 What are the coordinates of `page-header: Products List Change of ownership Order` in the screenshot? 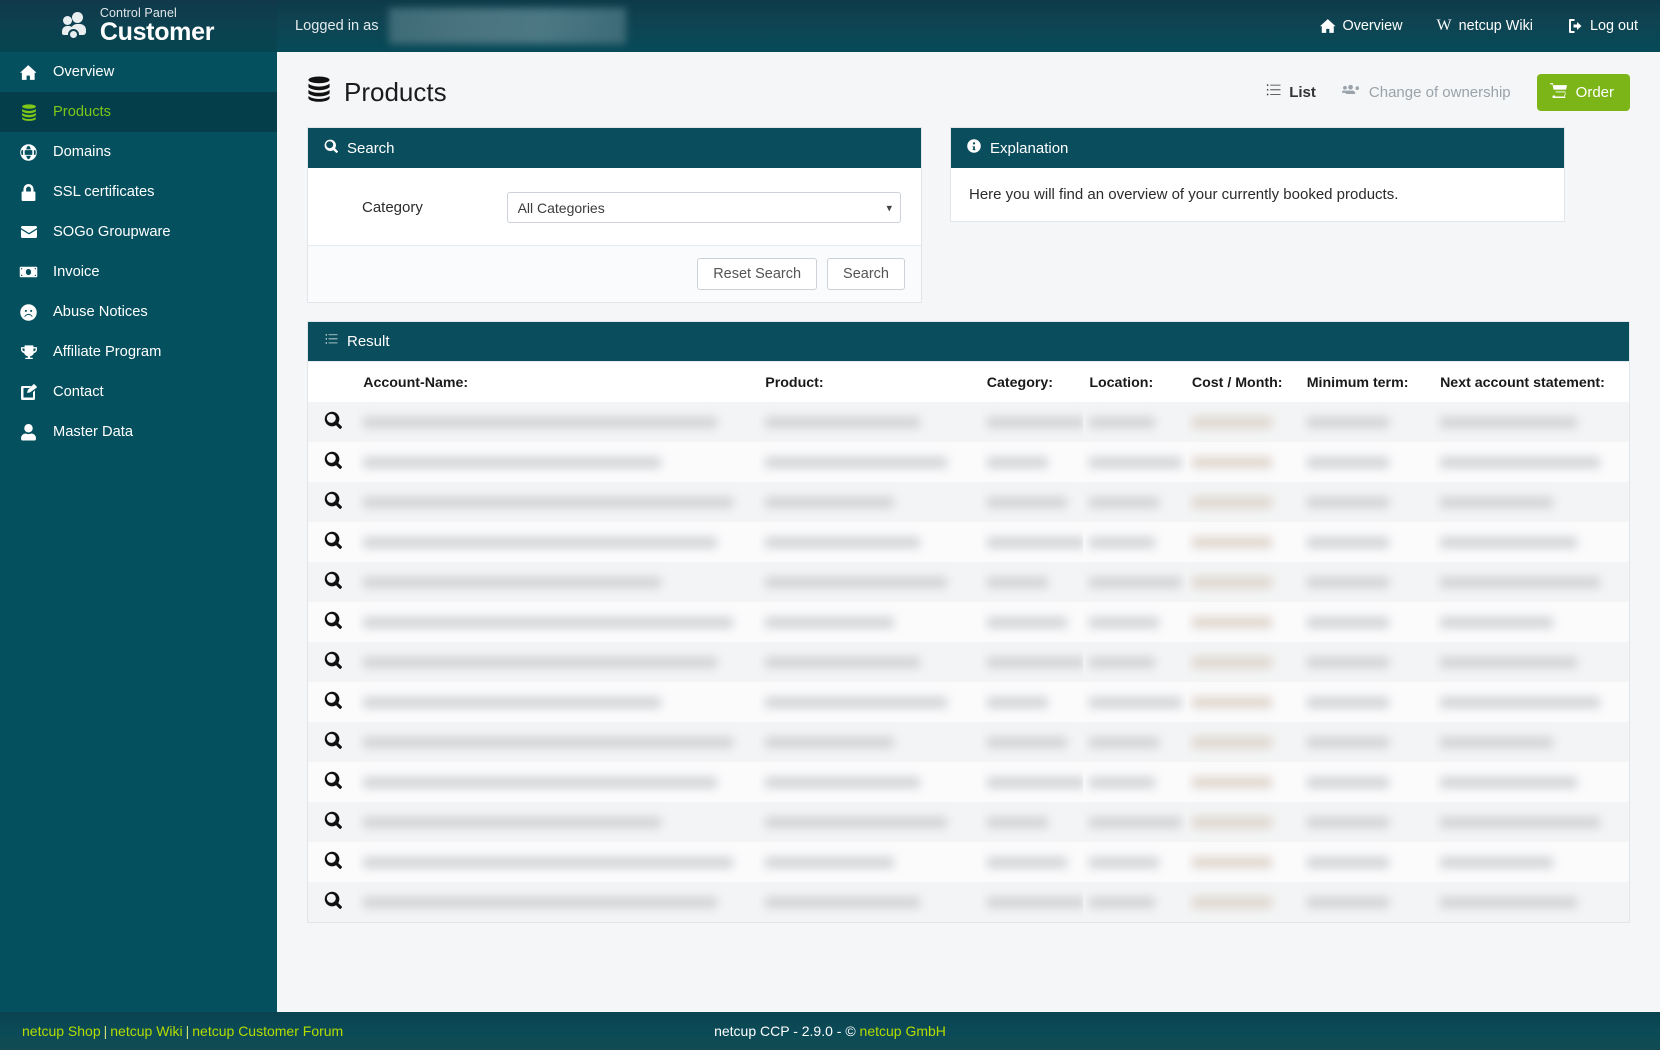 It's located at (968, 89).